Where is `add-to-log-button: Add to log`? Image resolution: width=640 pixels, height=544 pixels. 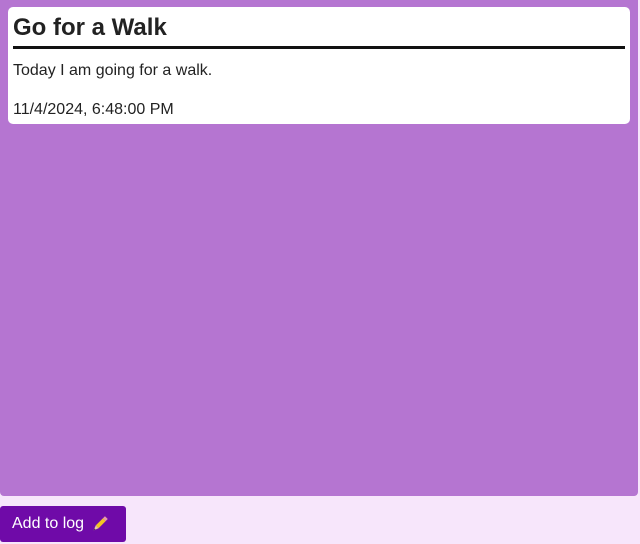 add-to-log-button: Add to log is located at coordinates (63, 524).